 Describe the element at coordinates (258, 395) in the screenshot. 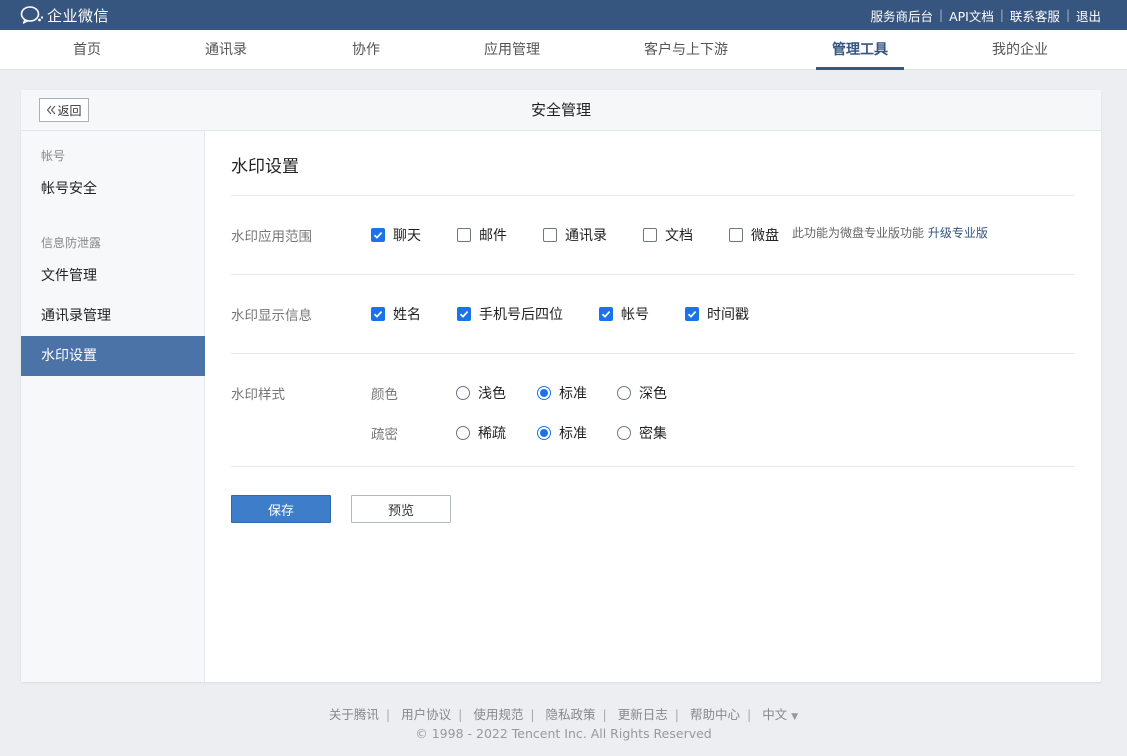

I see `style-label: 水印样式` at that location.